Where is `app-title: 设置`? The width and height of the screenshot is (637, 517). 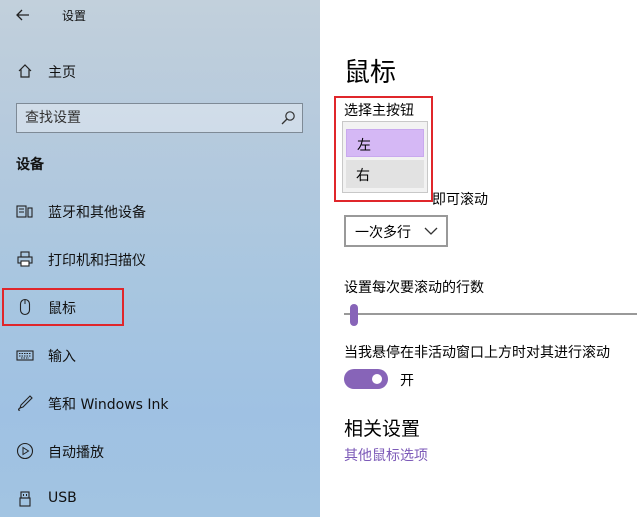
app-title: 设置 is located at coordinates (74, 16).